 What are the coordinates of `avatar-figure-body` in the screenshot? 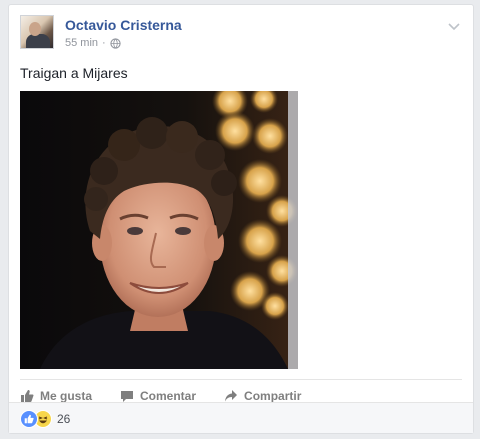 It's located at (38, 41).